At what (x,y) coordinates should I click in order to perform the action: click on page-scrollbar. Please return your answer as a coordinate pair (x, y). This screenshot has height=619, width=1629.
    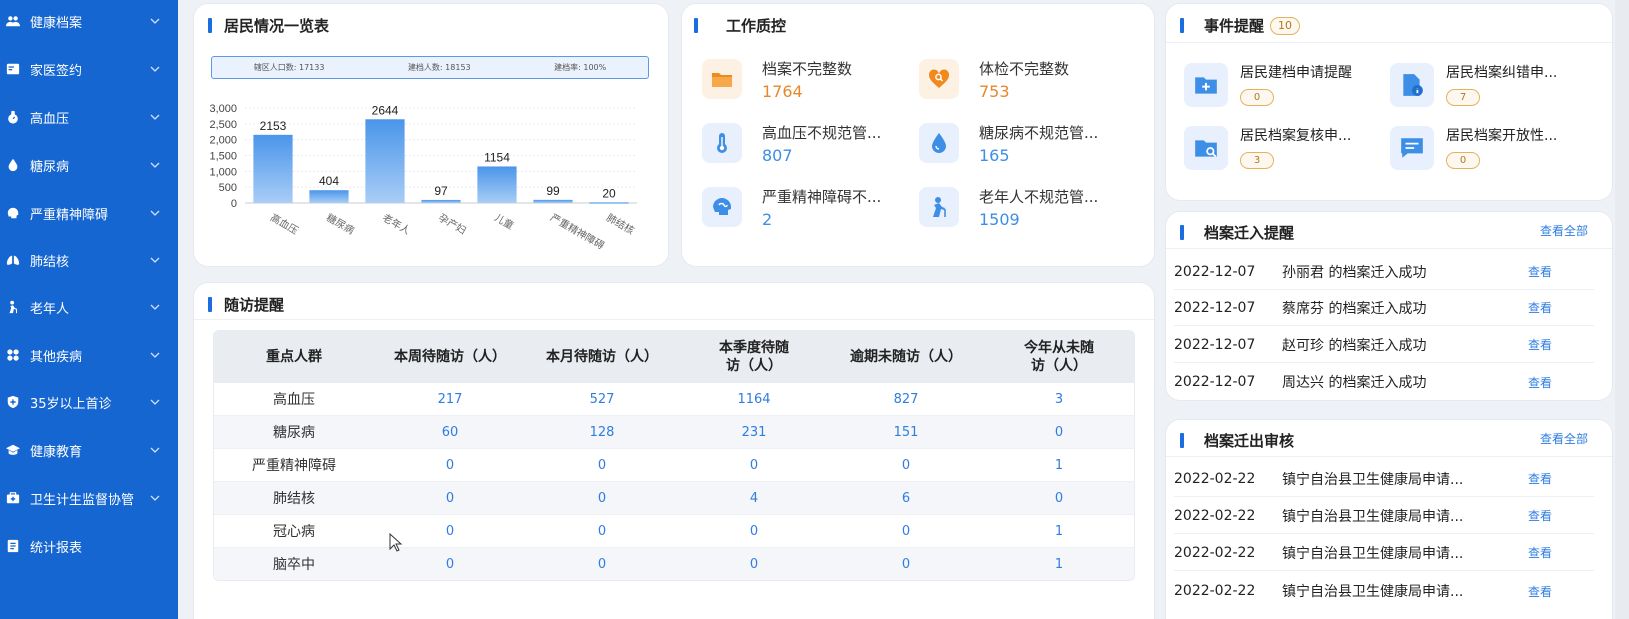
    Looking at the image, I should click on (1622, 309).